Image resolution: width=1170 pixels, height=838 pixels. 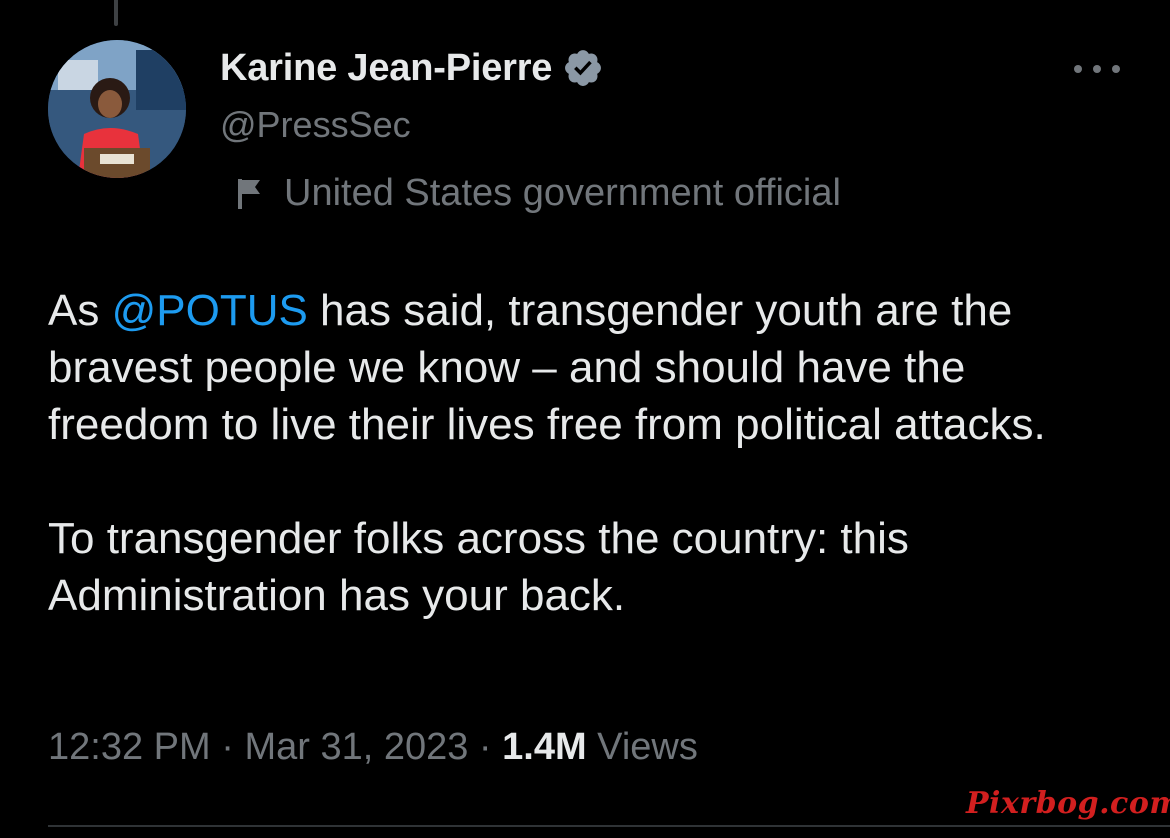 I want to click on thread-connector-line, so click(x=116, y=13).